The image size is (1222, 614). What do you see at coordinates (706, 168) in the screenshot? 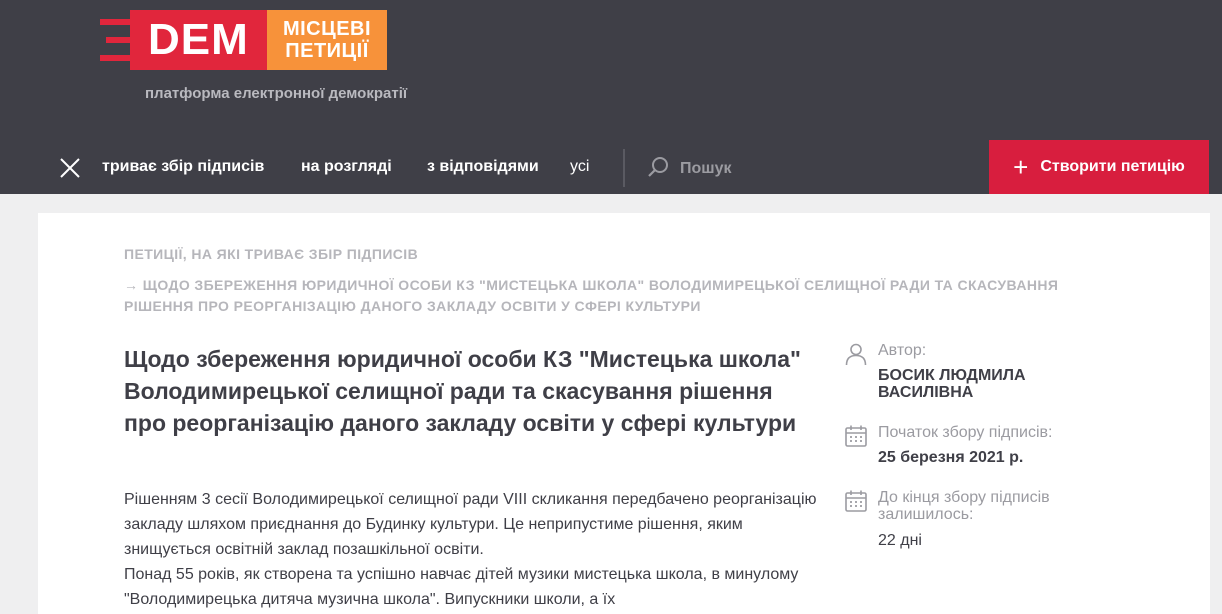
I see `search-label: Пошук` at bounding box center [706, 168].